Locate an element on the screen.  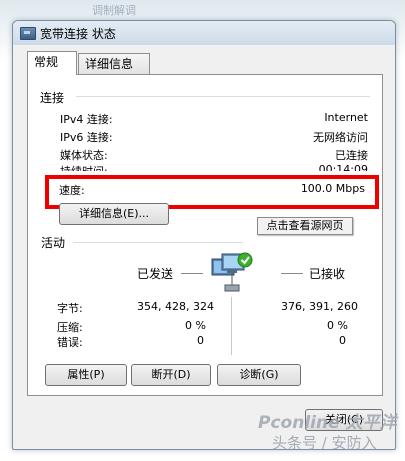
media-state-label: 媒体状态: is located at coordinates (84, 155).